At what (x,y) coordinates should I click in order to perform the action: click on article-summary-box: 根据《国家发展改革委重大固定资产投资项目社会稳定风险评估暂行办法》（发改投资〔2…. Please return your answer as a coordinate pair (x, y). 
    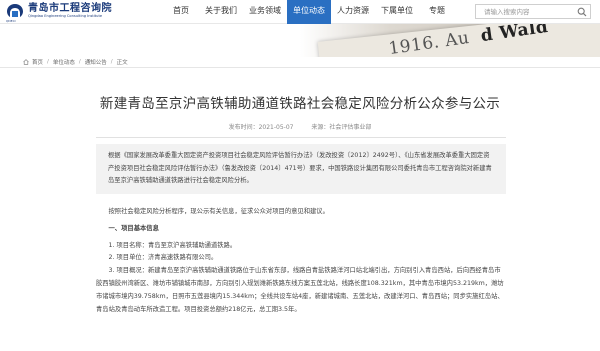
    Looking at the image, I should click on (301, 169).